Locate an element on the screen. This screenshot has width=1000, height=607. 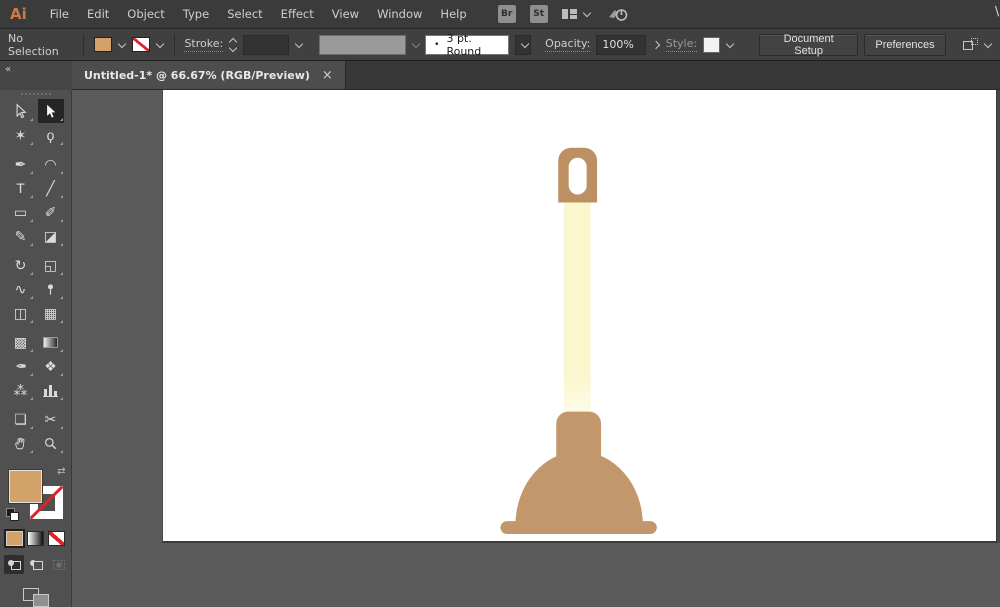
transform-chevron-icon is located at coordinates (988, 45).